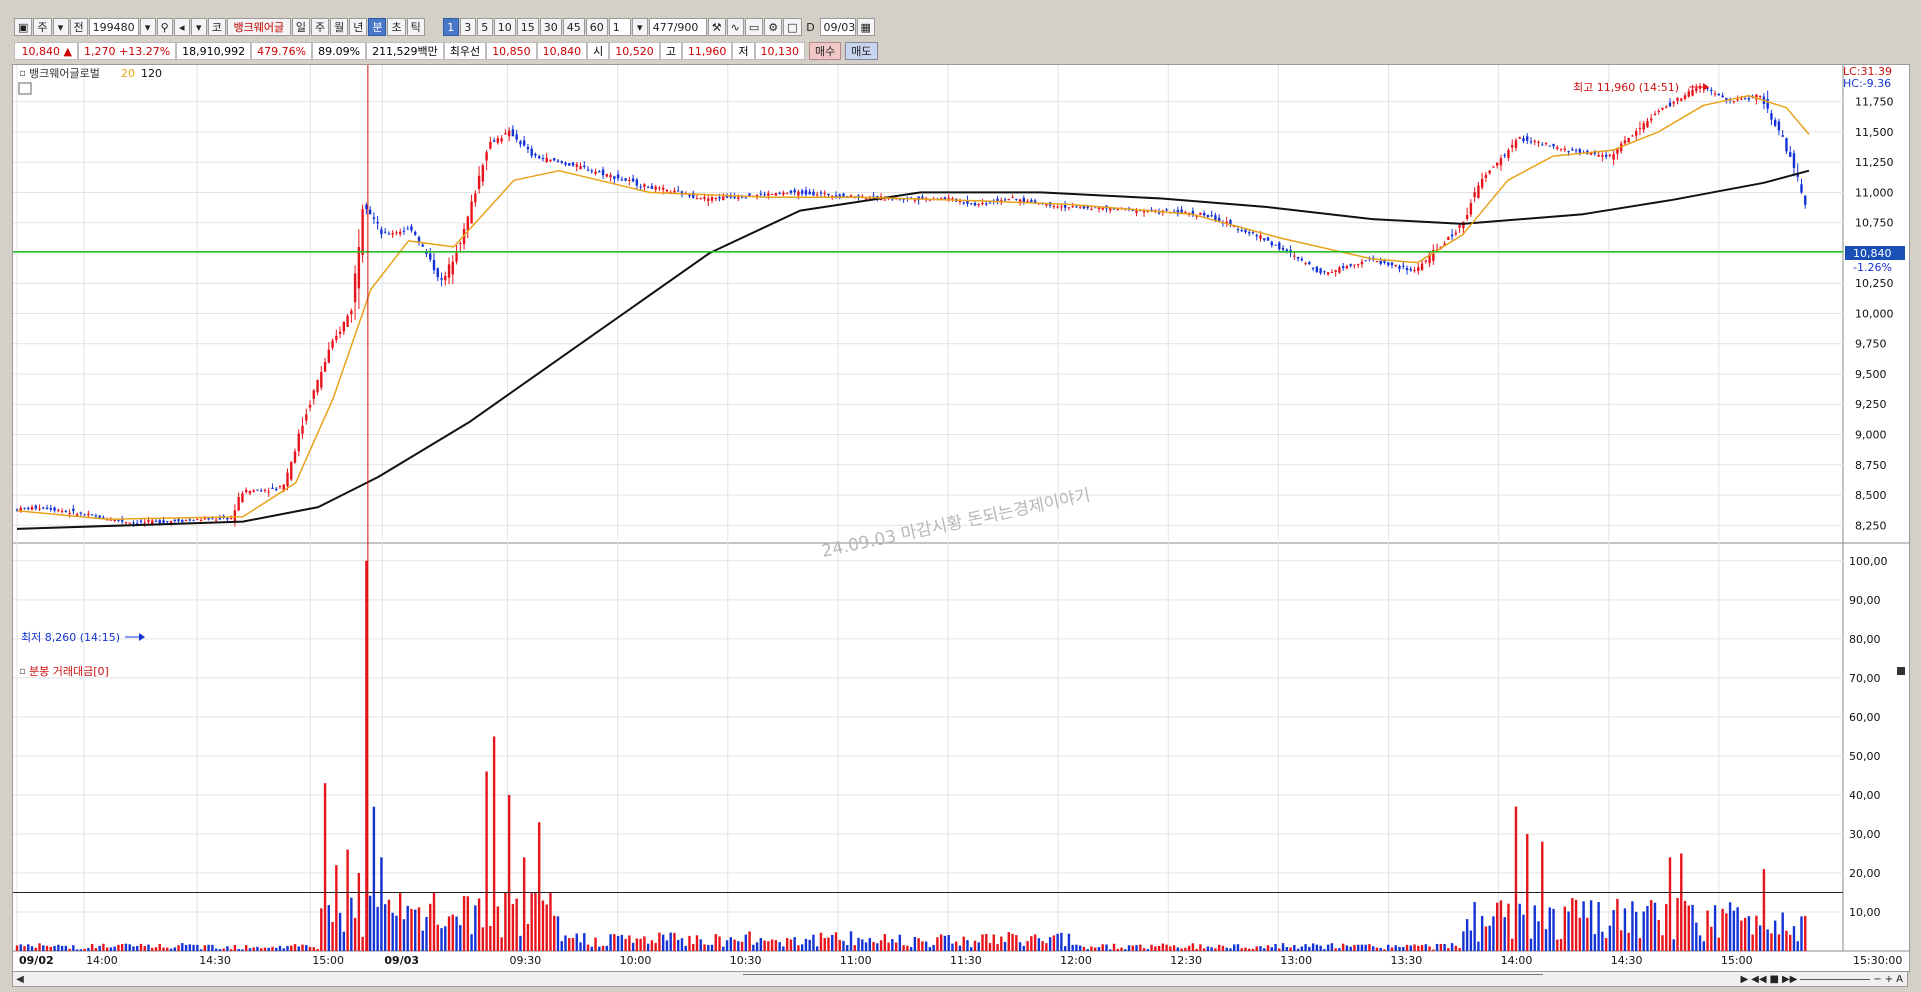  What do you see at coordinates (1774, 979) in the screenshot?
I see `stop-icon: ■` at bounding box center [1774, 979].